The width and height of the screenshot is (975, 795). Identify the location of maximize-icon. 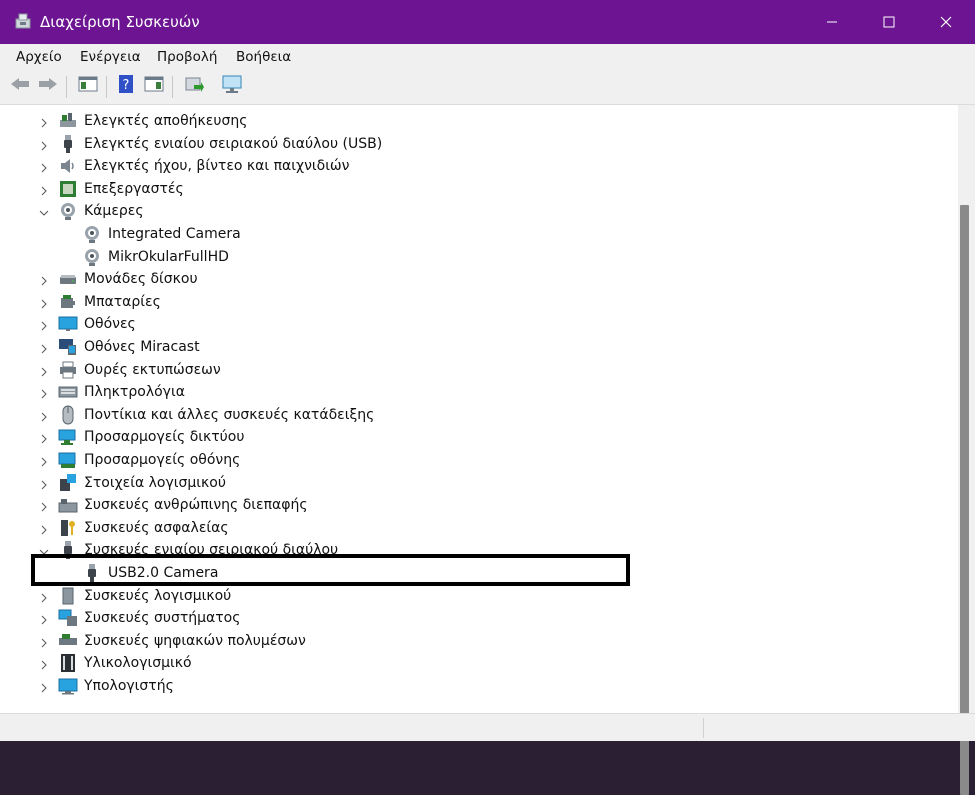
(889, 22).